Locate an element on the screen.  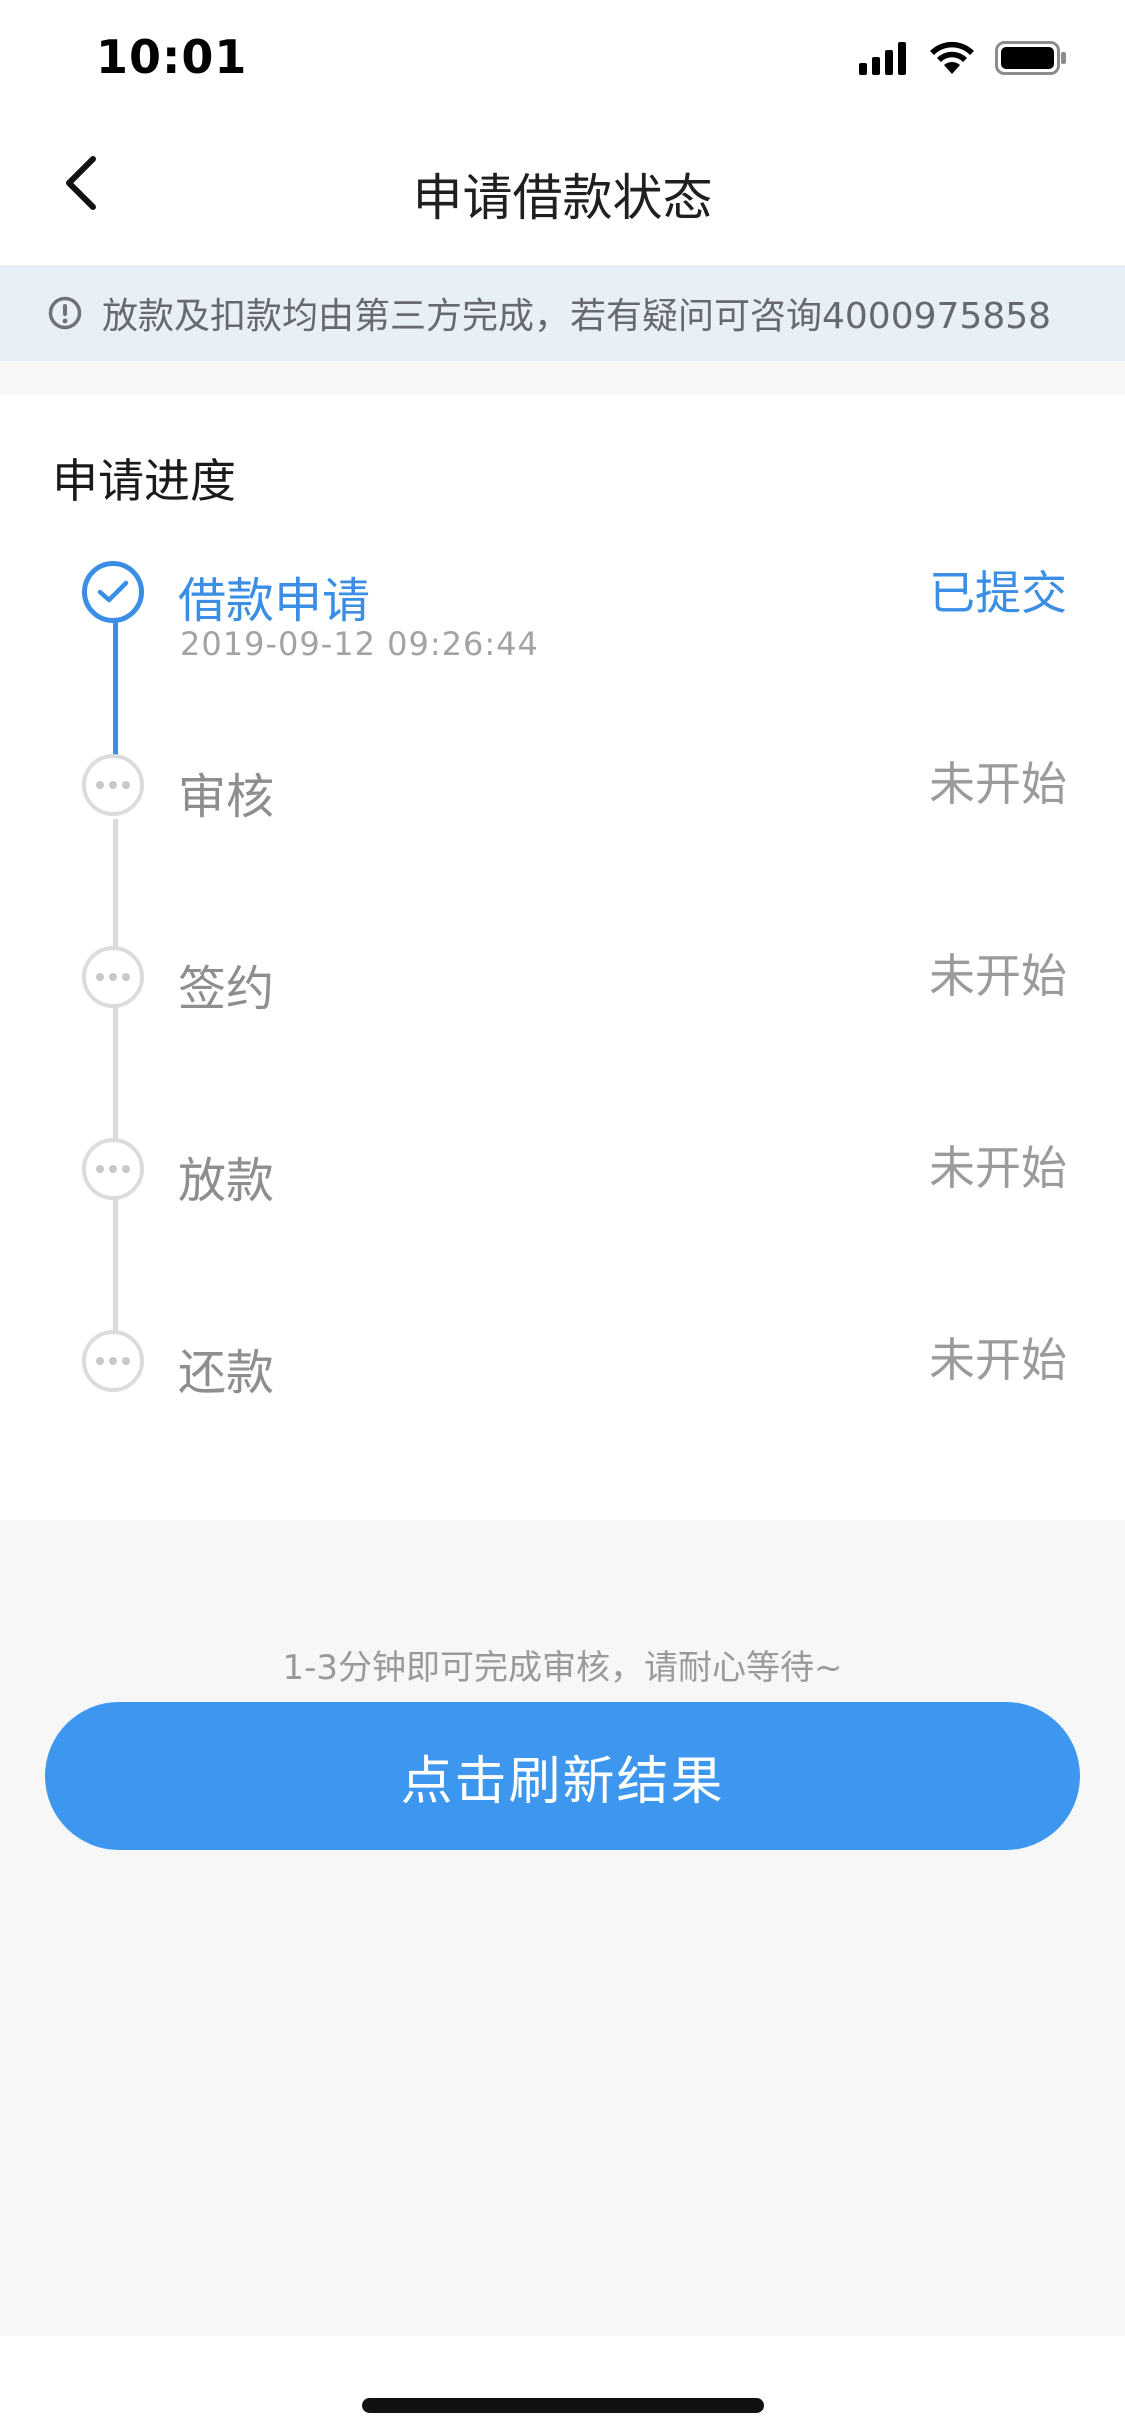
section-title: 申请进度 is located at coordinates (144, 481).